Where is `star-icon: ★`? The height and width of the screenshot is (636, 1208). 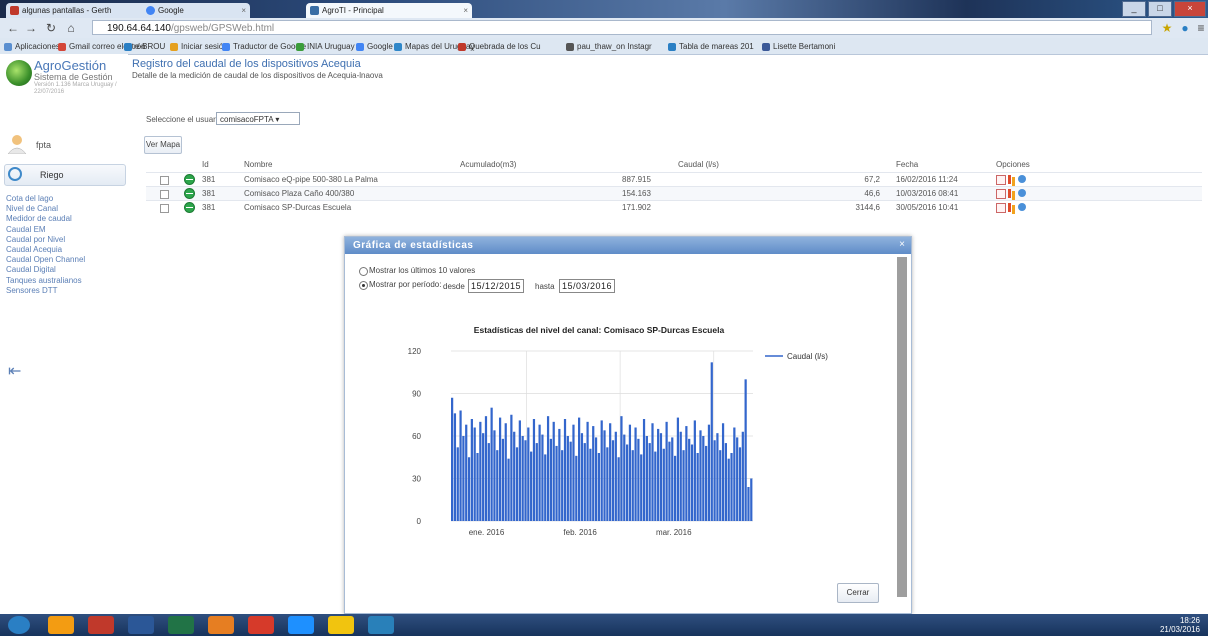 star-icon: ★ is located at coordinates (1167, 28).